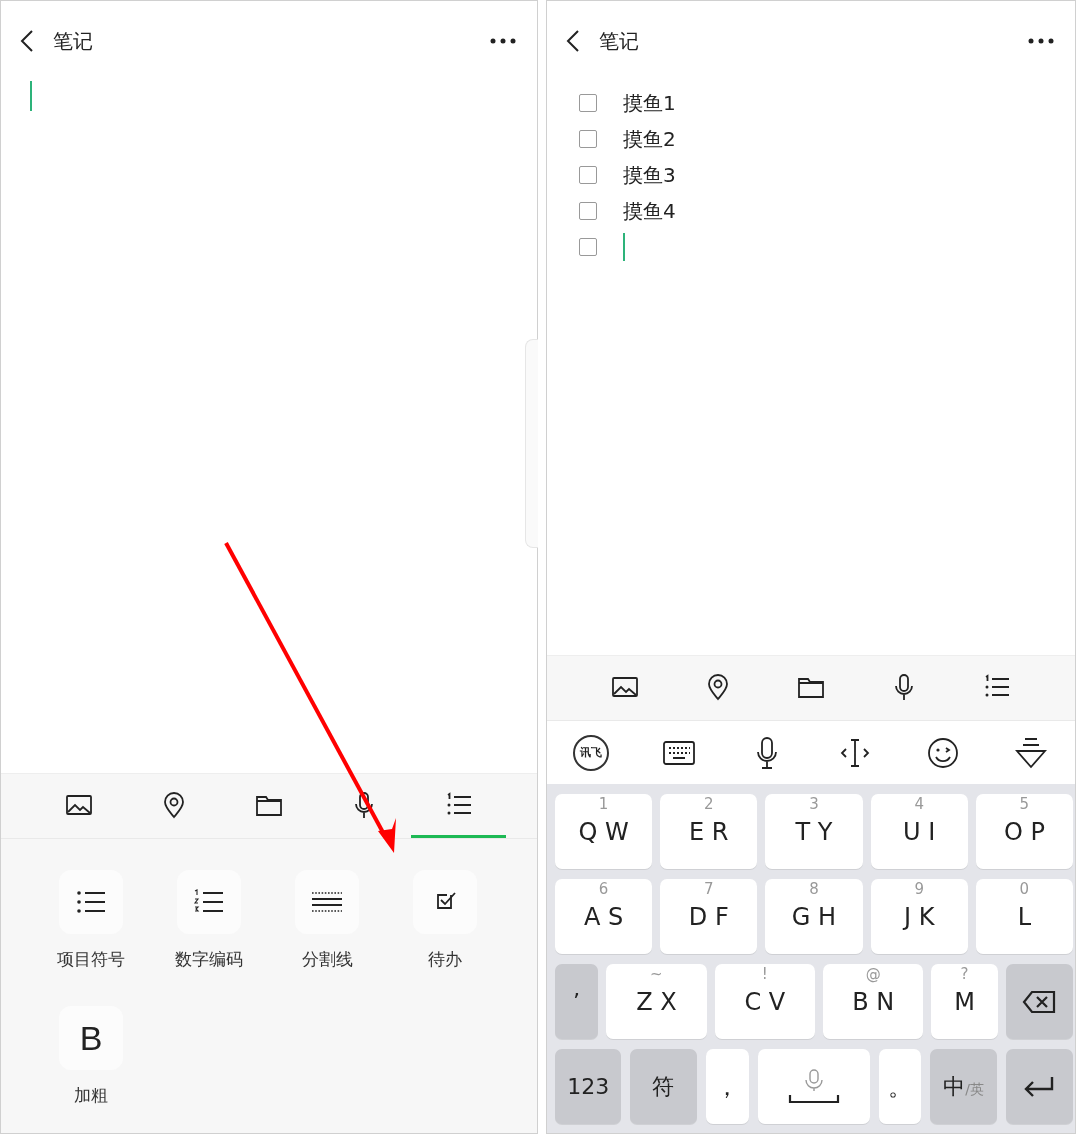  What do you see at coordinates (919, 831) in the screenshot?
I see `key: U I 4` at bounding box center [919, 831].